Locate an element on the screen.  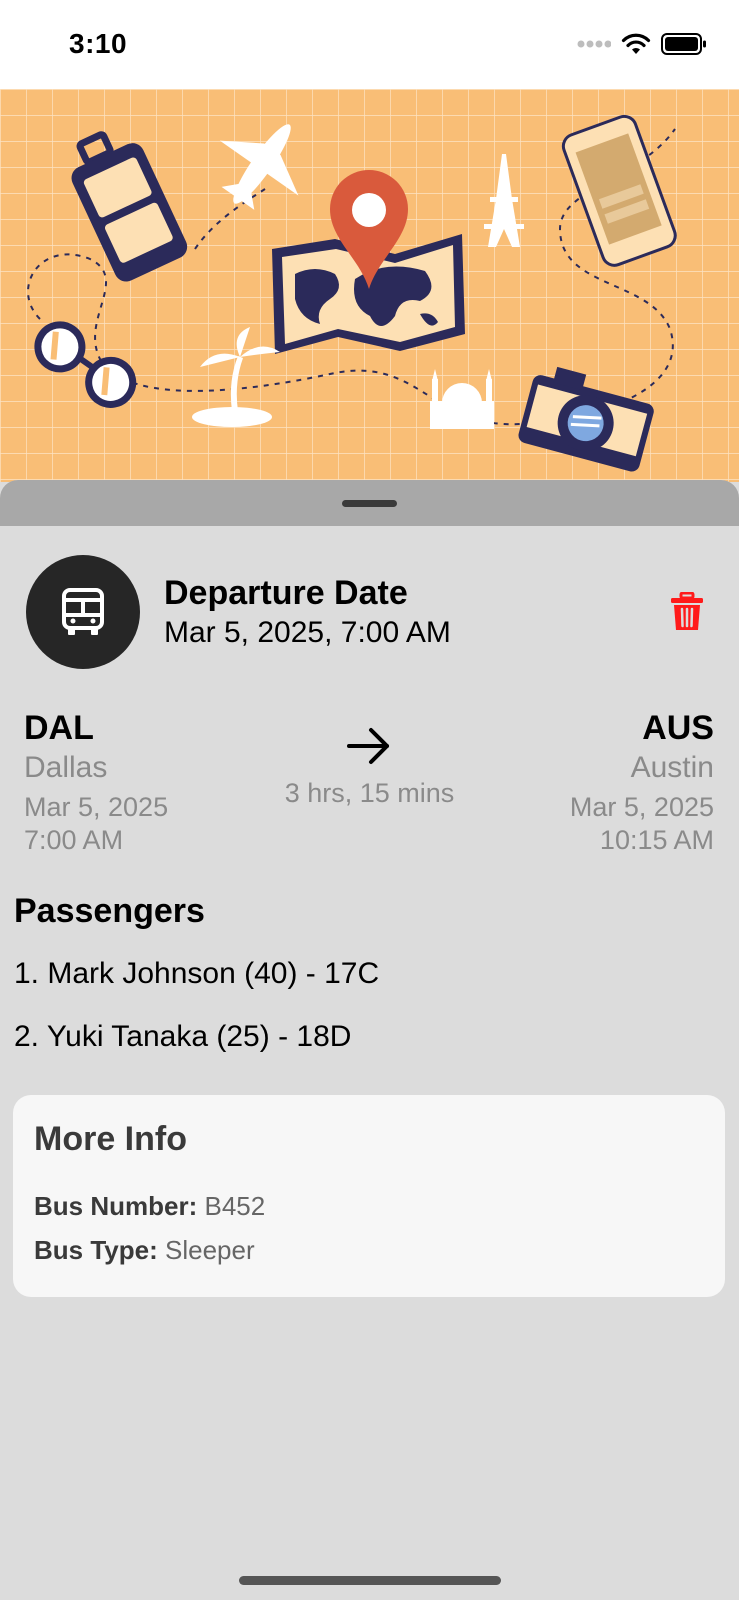
bus-icon is located at coordinates (83, 611).